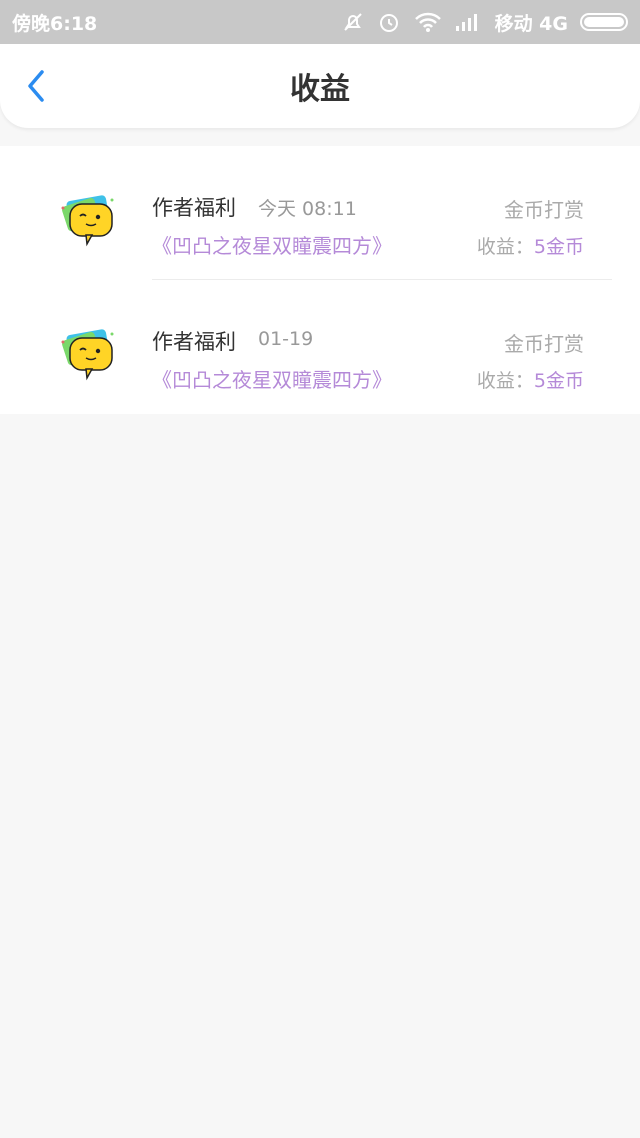 The image size is (640, 1138). I want to click on battery-icon, so click(604, 22).